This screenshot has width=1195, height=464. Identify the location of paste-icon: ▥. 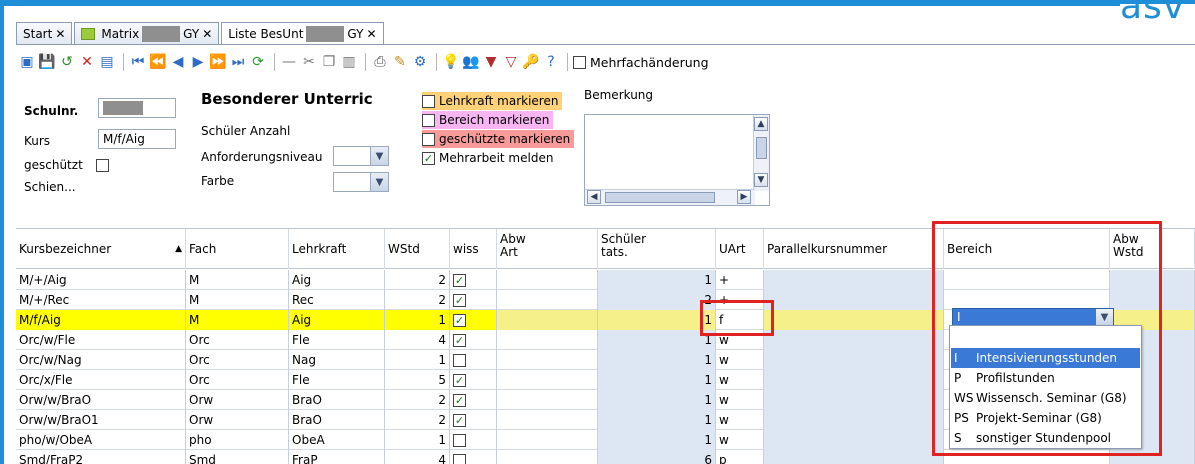
(349, 62).